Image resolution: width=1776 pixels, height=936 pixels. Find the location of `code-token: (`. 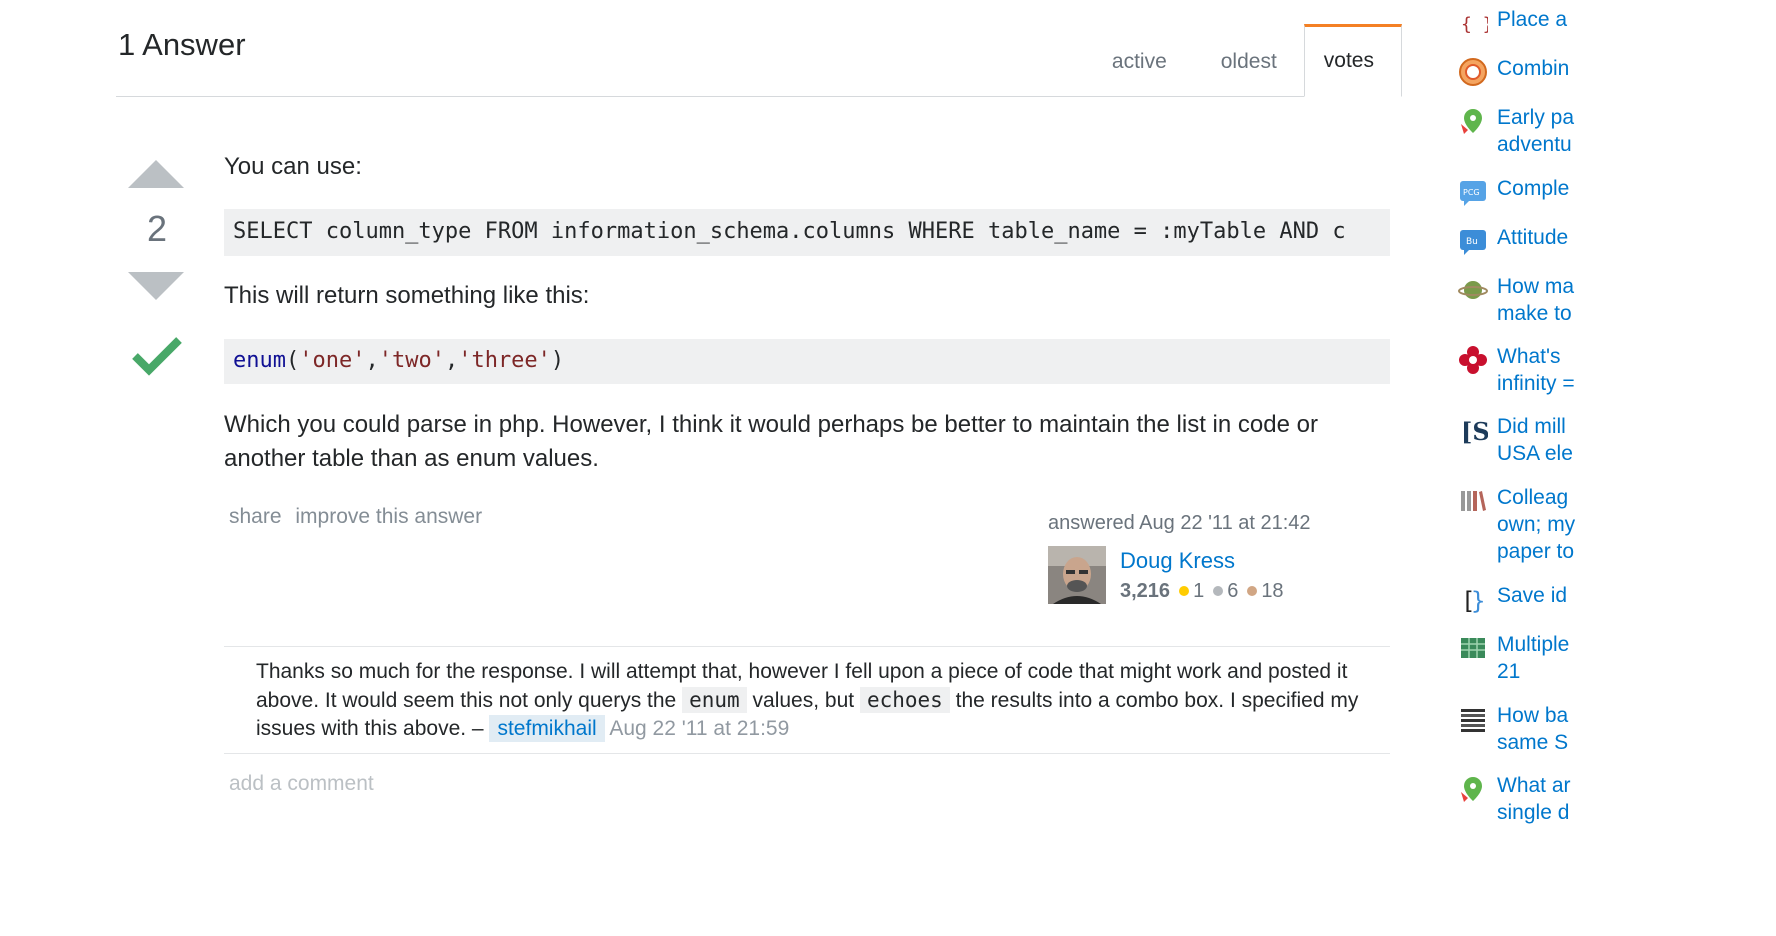

code-token: ( is located at coordinates (292, 360).